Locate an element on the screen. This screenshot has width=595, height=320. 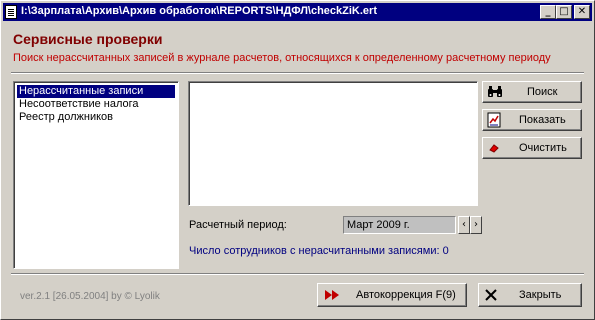
close-button: Закрыть is located at coordinates (530, 295).